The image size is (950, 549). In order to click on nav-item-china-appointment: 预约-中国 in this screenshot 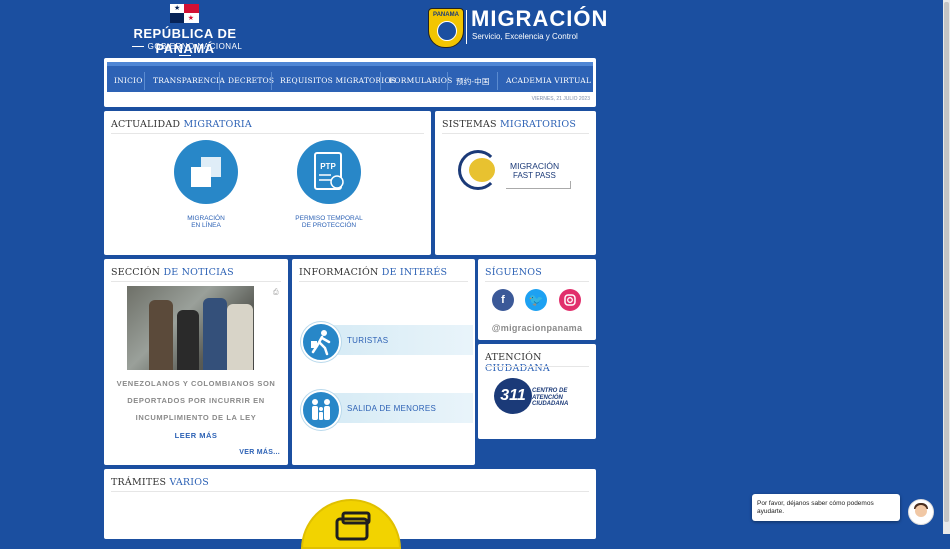, I will do `click(473, 81)`.